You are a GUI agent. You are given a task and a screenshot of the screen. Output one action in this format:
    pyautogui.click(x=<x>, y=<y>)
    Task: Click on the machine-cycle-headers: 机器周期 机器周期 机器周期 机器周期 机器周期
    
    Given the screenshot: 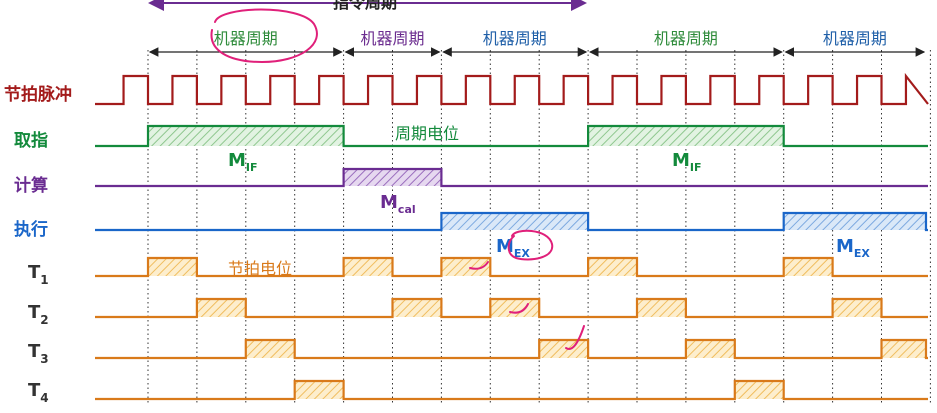 What is the action you would take?
    pyautogui.click(x=537, y=43)
    